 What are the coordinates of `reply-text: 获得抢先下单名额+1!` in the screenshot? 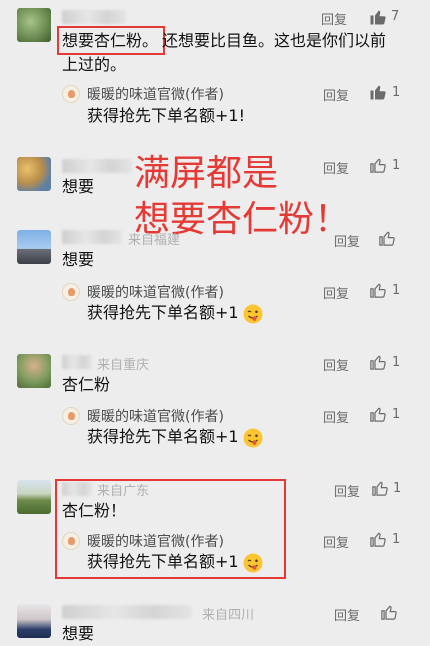 It's located at (166, 115).